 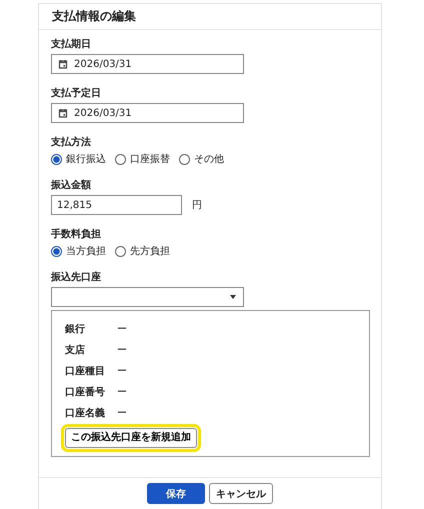 I want to click on unit-label: 円, so click(x=197, y=205).